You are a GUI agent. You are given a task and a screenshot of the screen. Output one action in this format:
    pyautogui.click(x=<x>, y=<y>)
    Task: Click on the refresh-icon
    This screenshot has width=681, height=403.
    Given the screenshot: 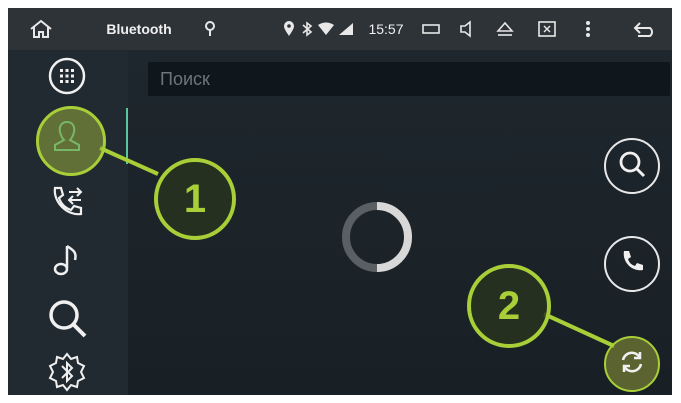 What is the action you would take?
    pyautogui.click(x=632, y=364)
    